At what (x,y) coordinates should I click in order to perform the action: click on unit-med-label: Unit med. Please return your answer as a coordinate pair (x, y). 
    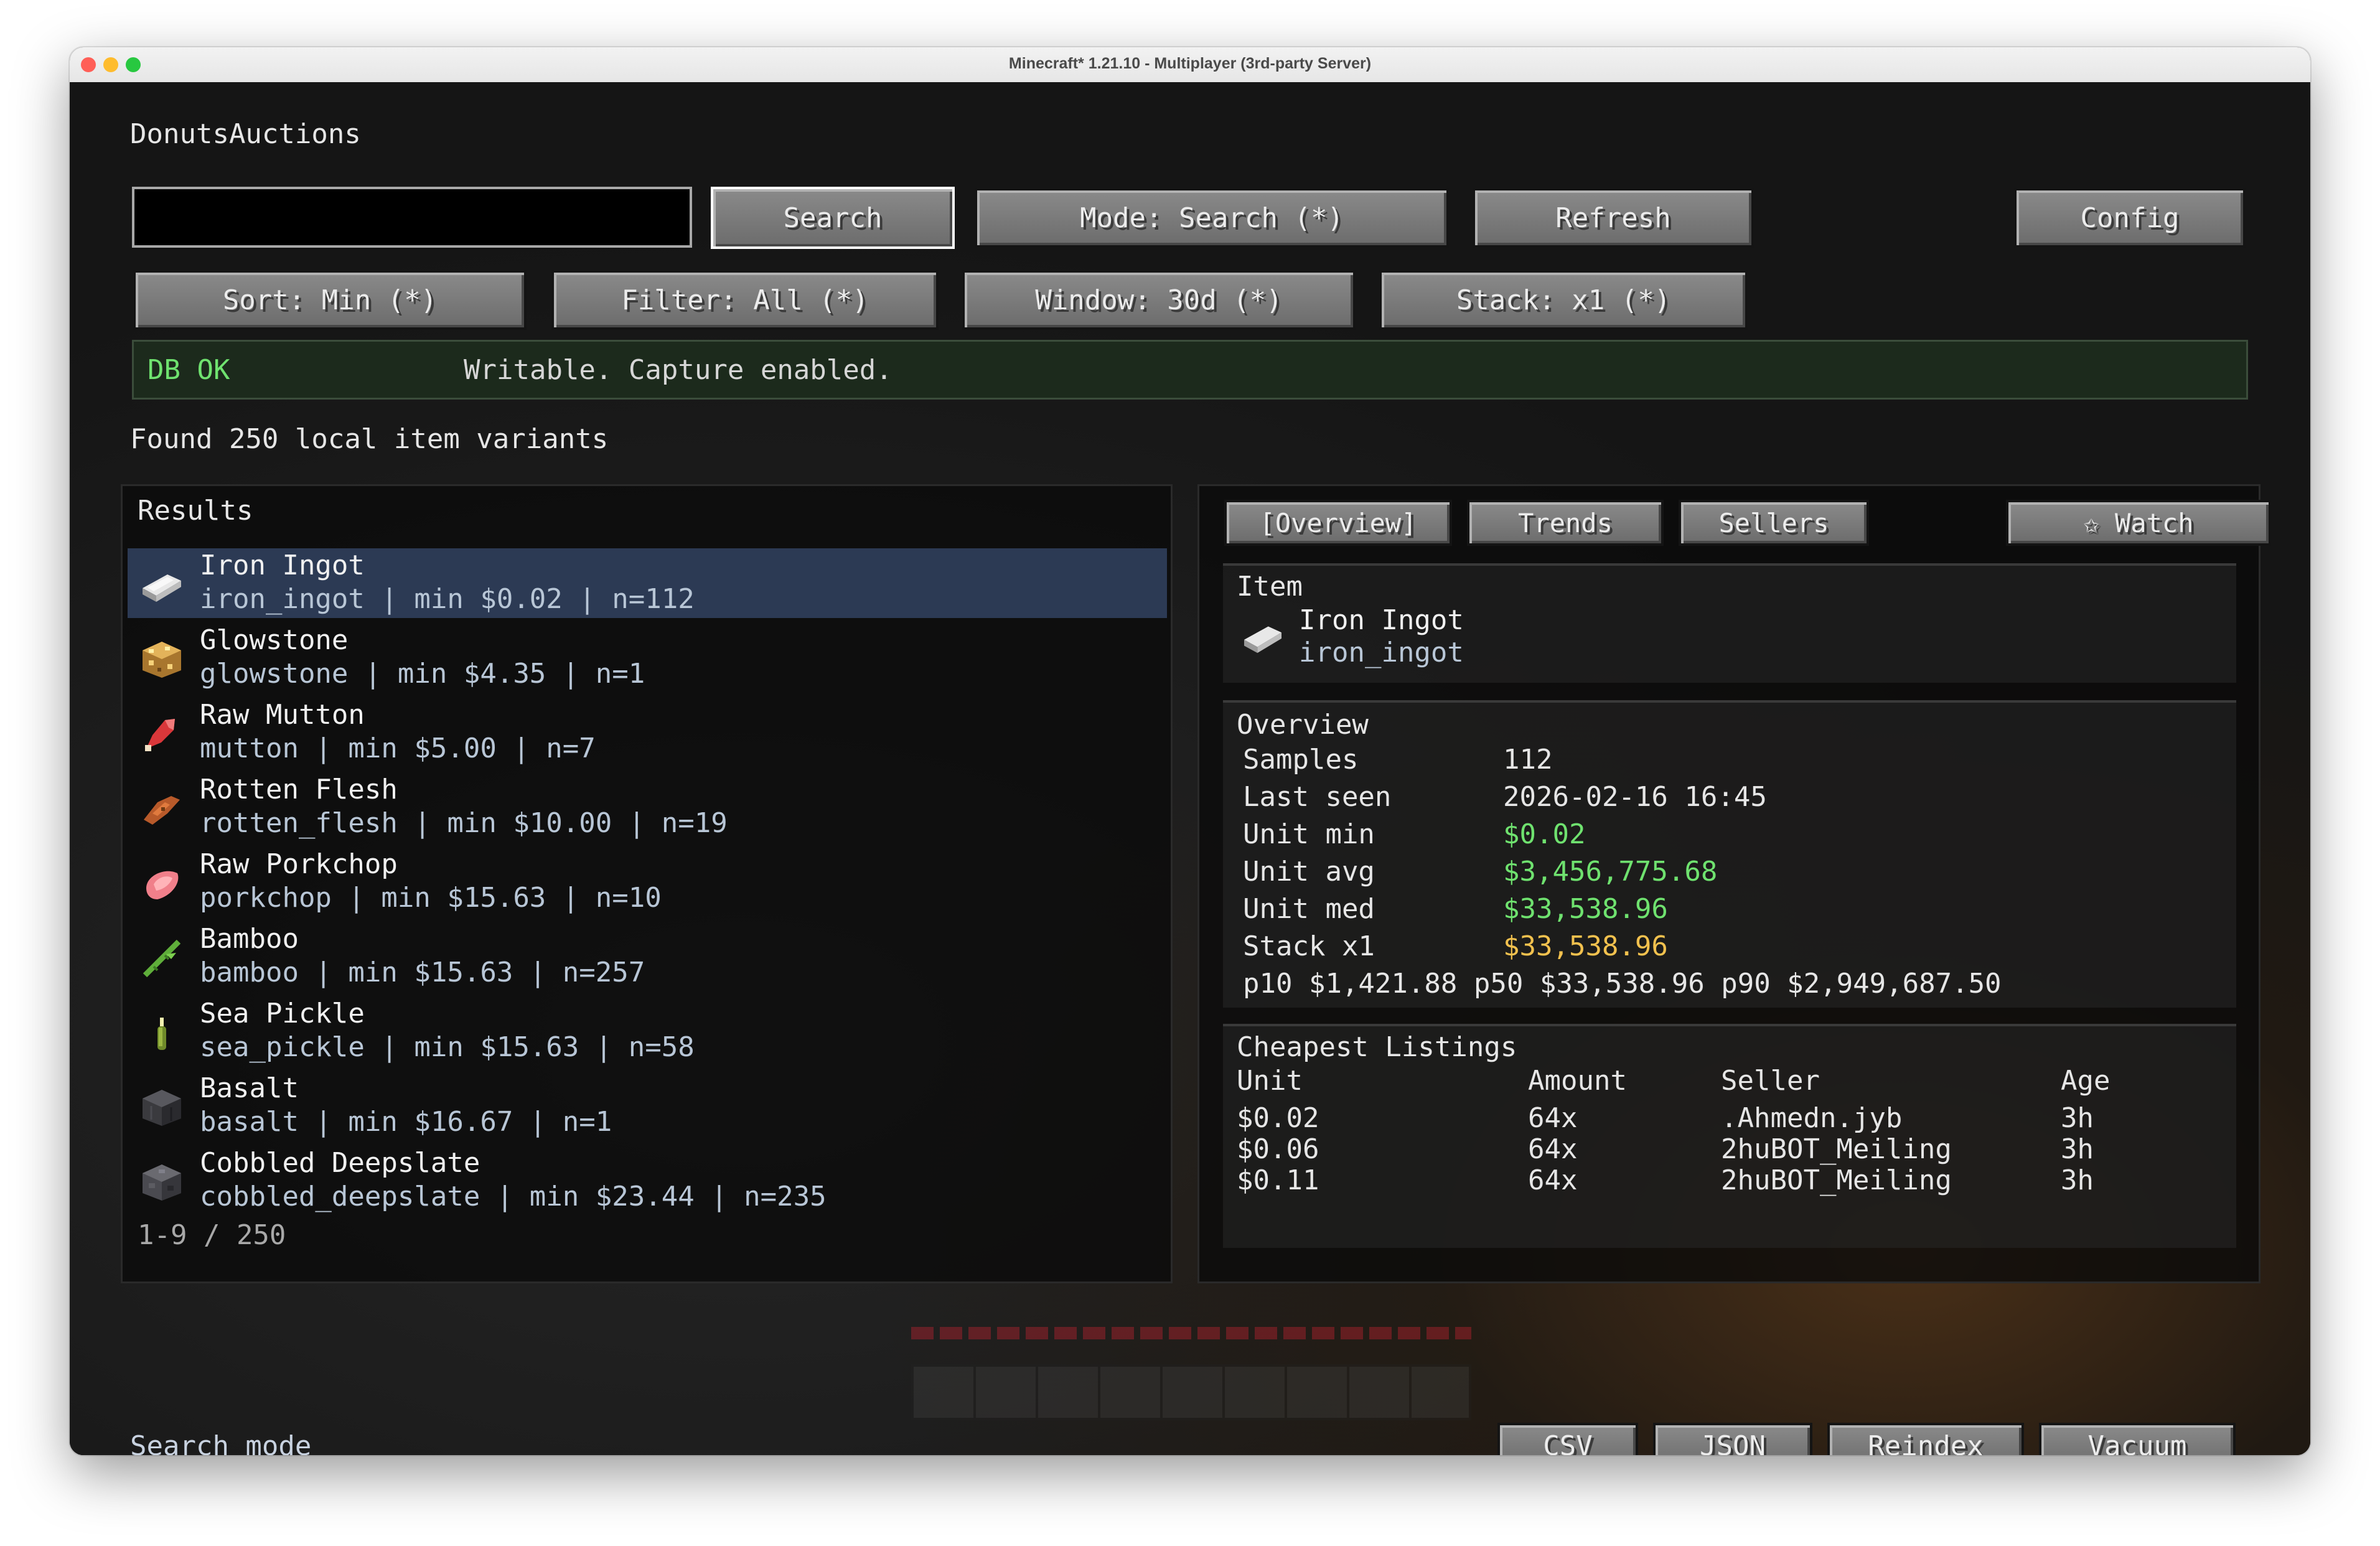
    Looking at the image, I should click on (1309, 909).